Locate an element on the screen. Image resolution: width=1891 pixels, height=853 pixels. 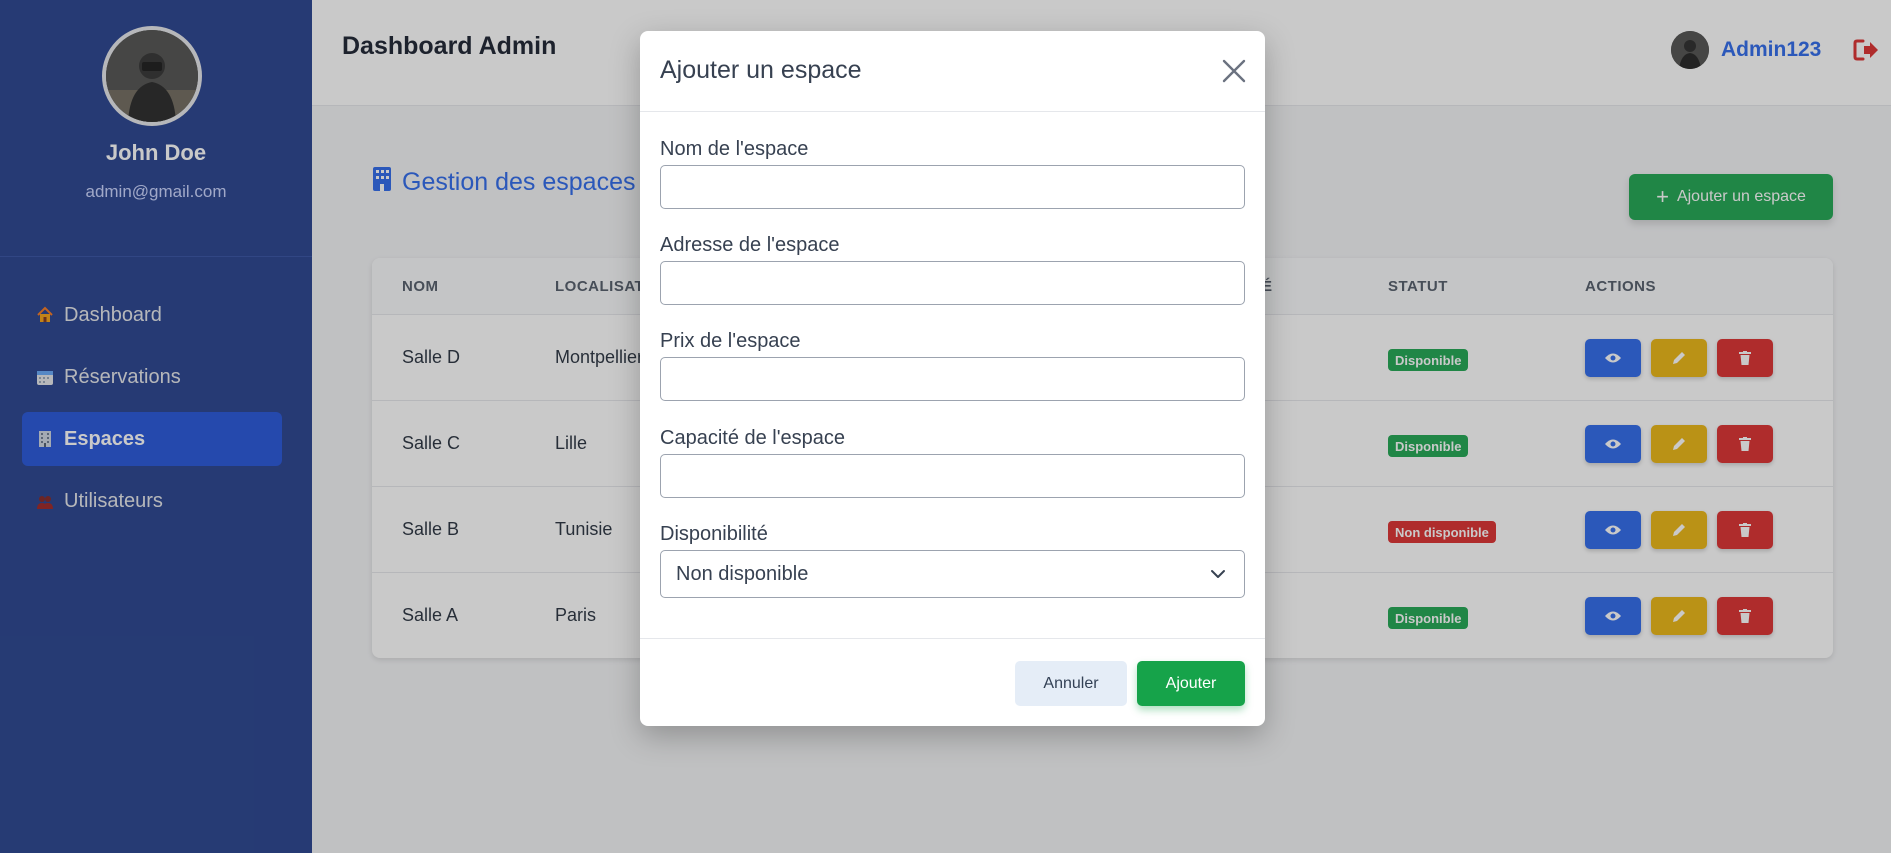
chevron-down-icon is located at coordinates (1218, 576).